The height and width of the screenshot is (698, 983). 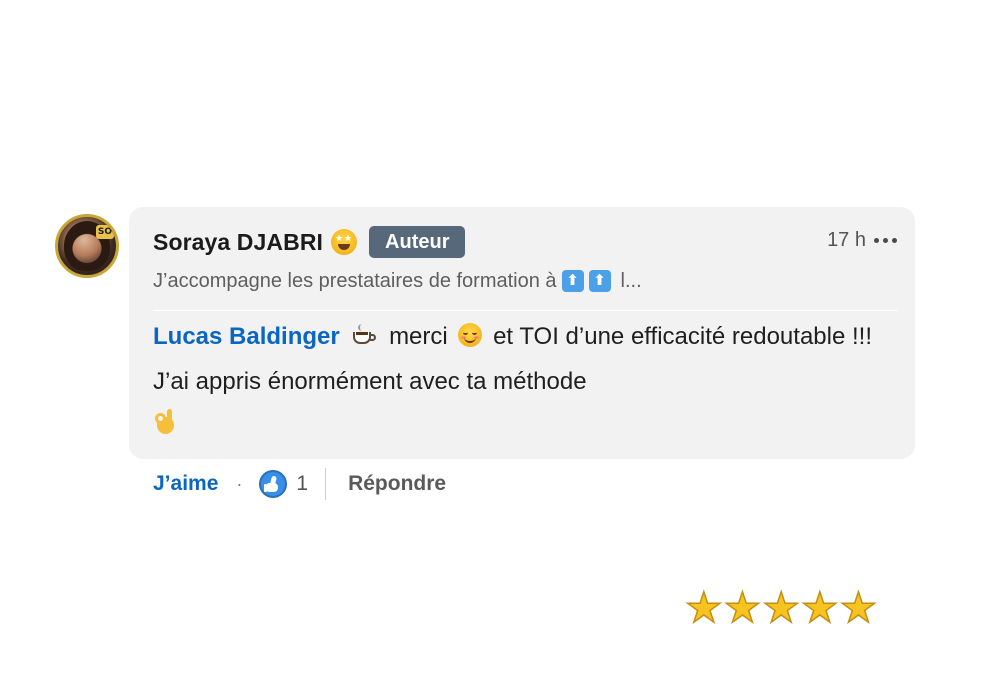 What do you see at coordinates (417, 242) in the screenshot?
I see `author-badge: Auteur` at bounding box center [417, 242].